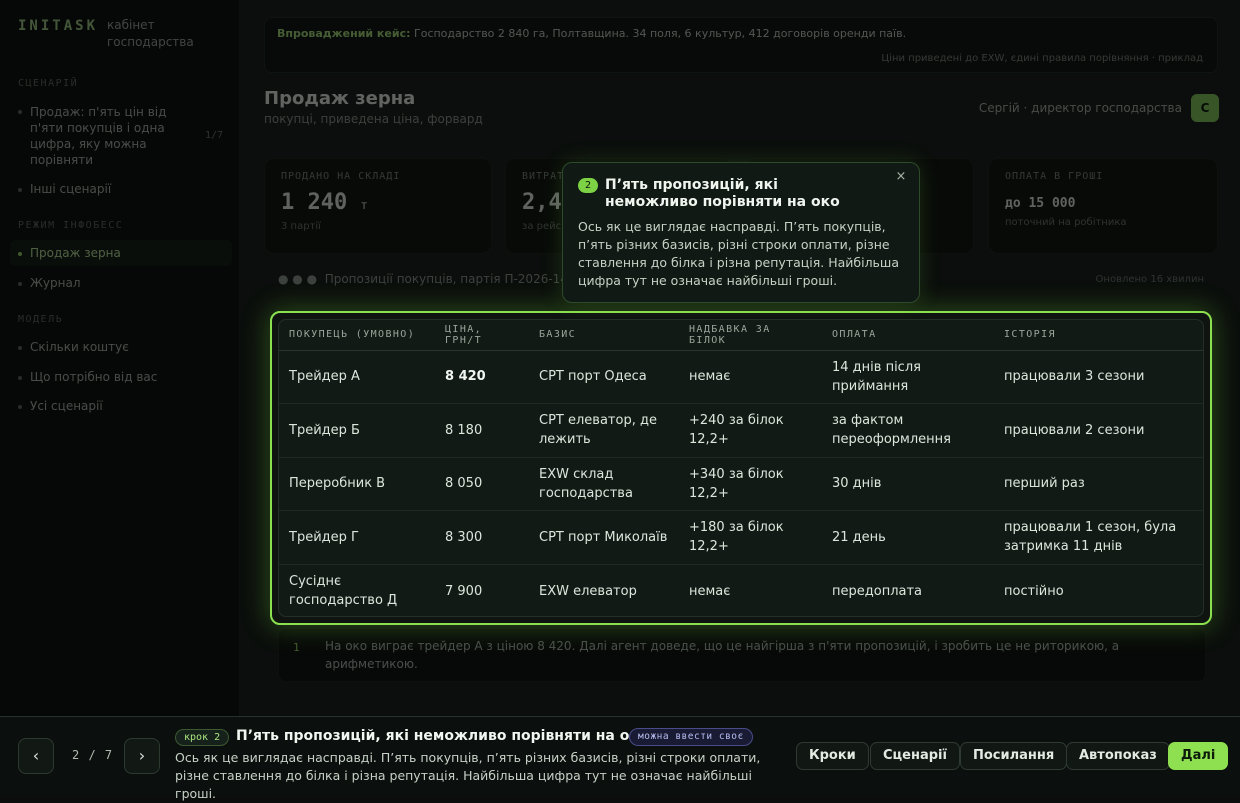 The width and height of the screenshot is (1240, 803). What do you see at coordinates (1098, 537) in the screenshot?
I see `cell-history: працювали 1 сезон, була затримка 11 днів` at bounding box center [1098, 537].